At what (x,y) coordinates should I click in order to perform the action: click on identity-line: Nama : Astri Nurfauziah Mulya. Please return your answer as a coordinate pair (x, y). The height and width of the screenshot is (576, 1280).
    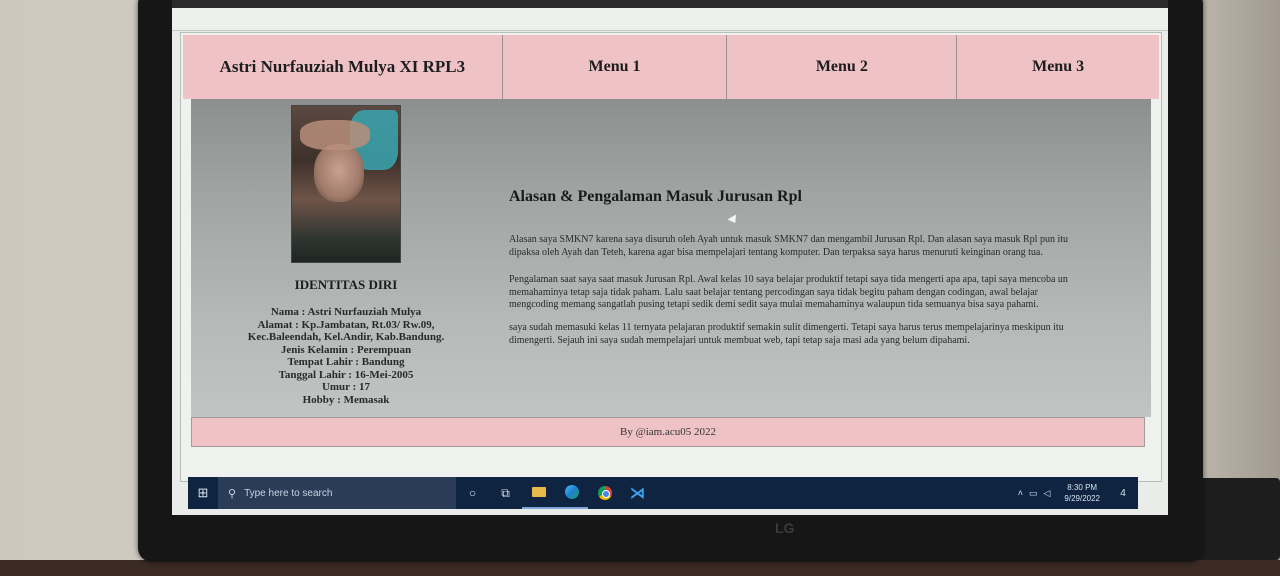
    Looking at the image, I should click on (346, 312).